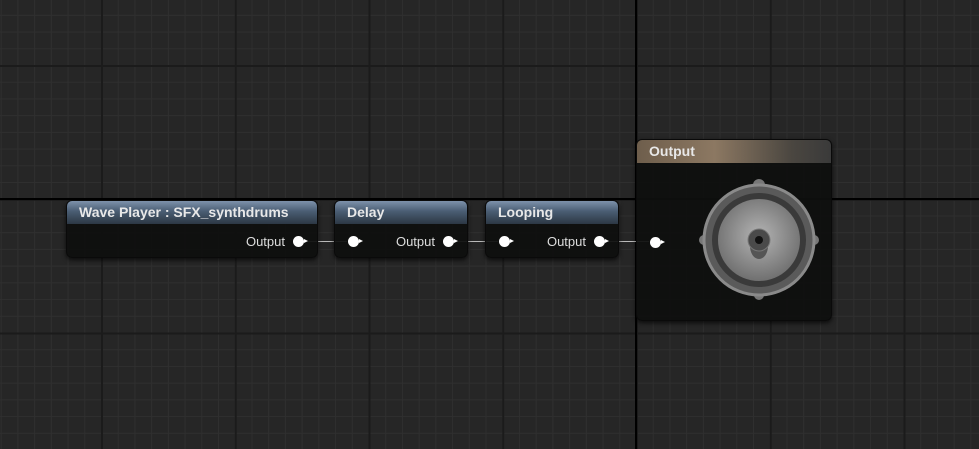 Image resolution: width=979 pixels, height=449 pixels. What do you see at coordinates (192, 212) in the screenshot?
I see `node-title: Wave Player : SFX_synthdrums` at bounding box center [192, 212].